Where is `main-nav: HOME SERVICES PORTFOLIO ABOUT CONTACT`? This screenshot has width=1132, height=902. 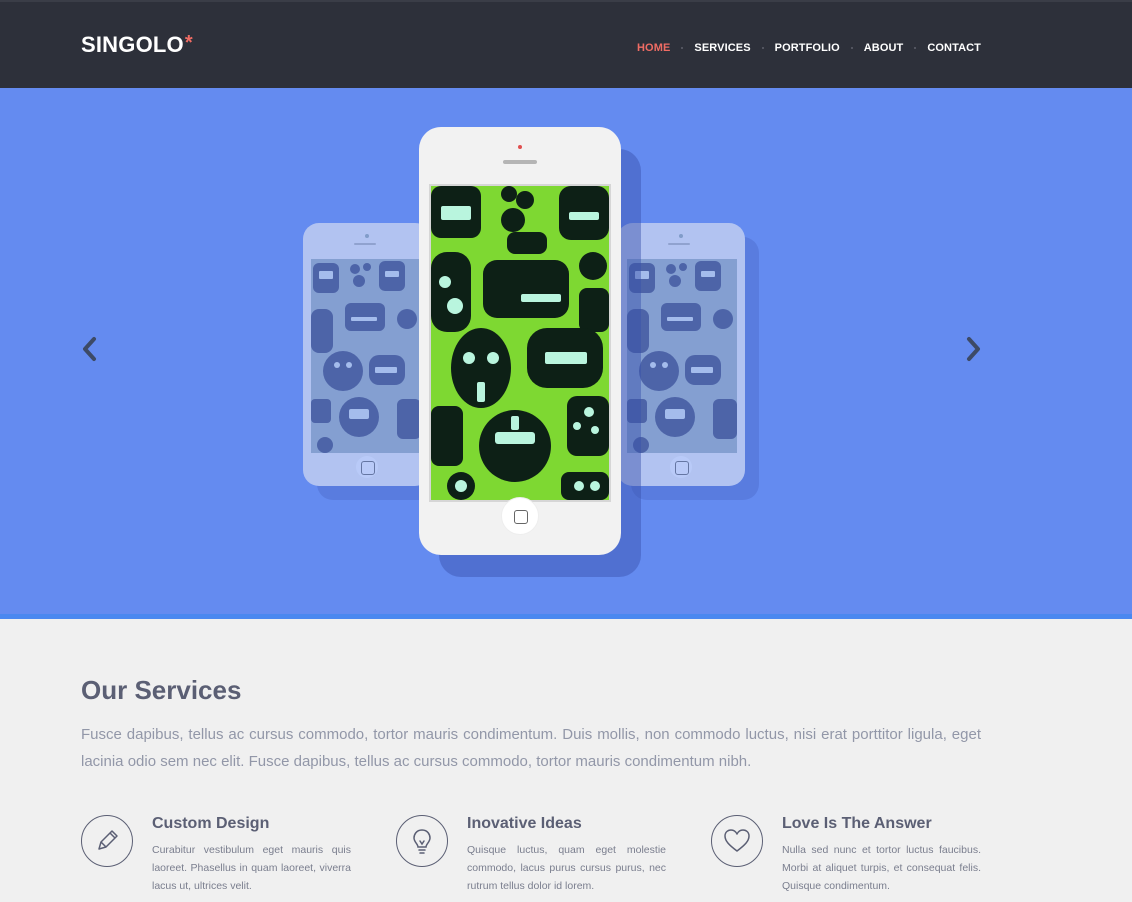 main-nav: HOME SERVICES PORTFOLIO ABOUT CONTACT is located at coordinates (809, 48).